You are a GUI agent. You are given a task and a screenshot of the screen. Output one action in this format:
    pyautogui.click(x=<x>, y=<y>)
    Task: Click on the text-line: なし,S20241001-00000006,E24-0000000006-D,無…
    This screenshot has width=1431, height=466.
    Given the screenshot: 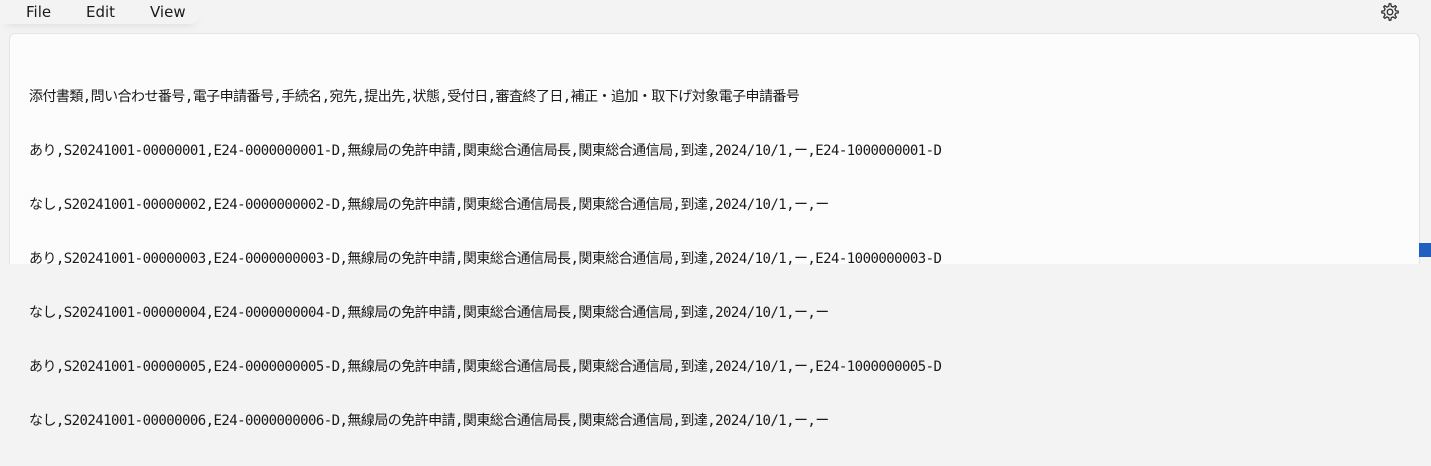 What is the action you would take?
    pyautogui.click(x=429, y=421)
    